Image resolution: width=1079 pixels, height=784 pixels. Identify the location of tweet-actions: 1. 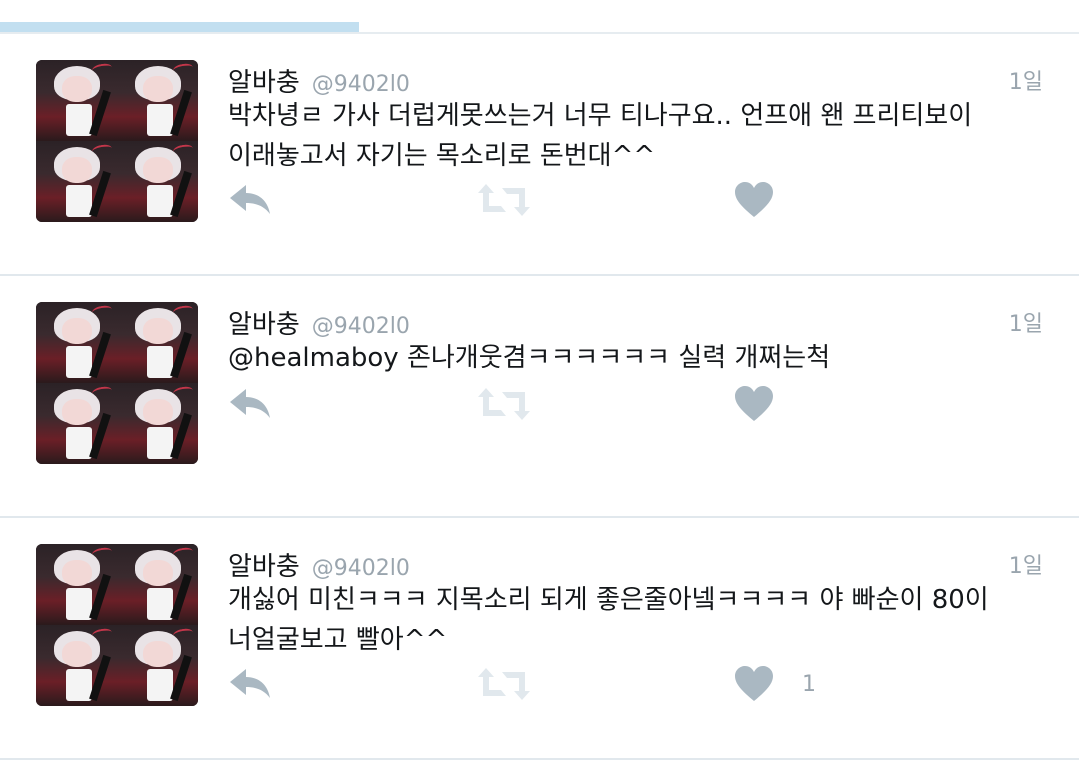
(548, 684).